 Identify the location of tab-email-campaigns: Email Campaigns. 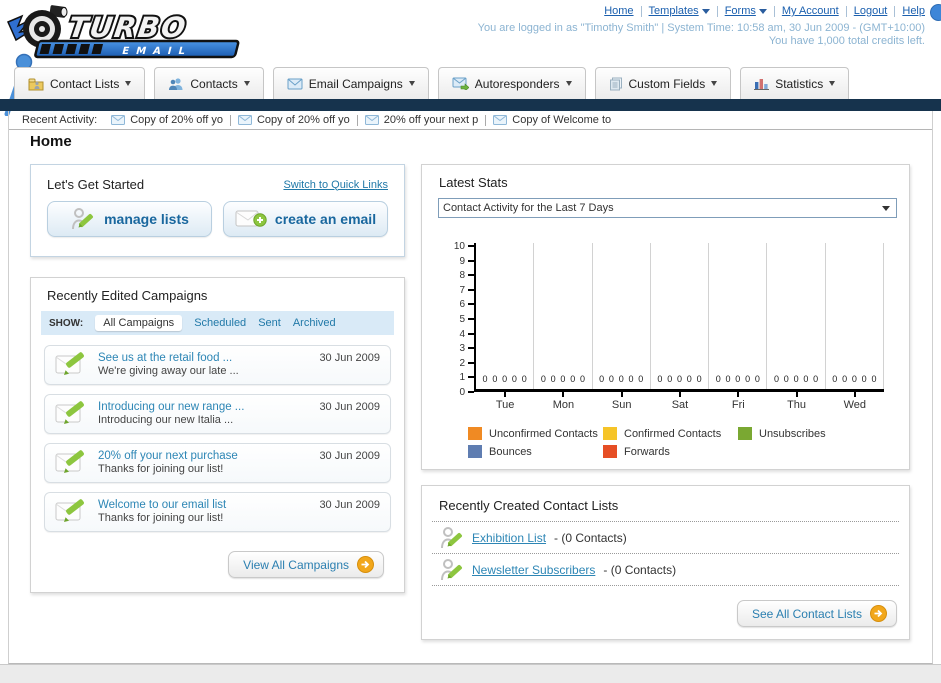
(350, 83).